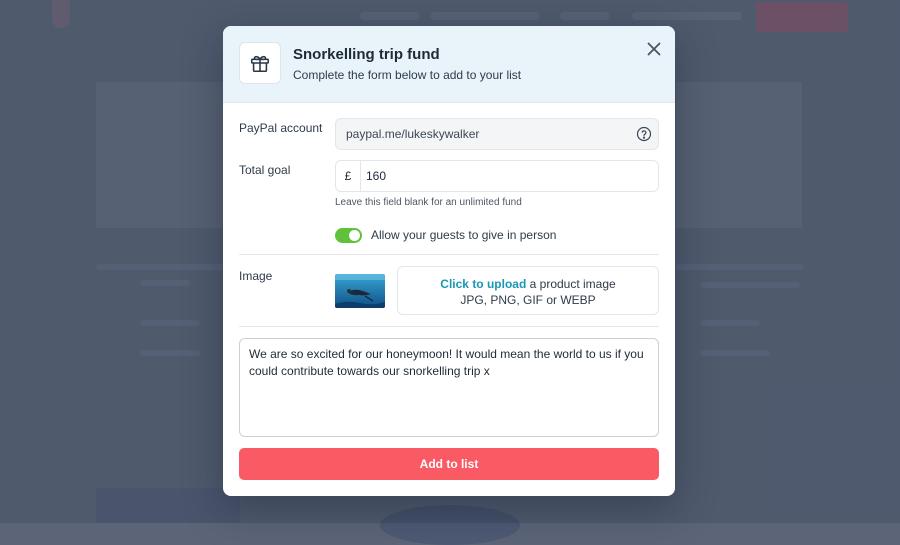 This screenshot has width=900, height=545. I want to click on upload-formats: JPG, PNG, GIF or WEBP, so click(528, 300).